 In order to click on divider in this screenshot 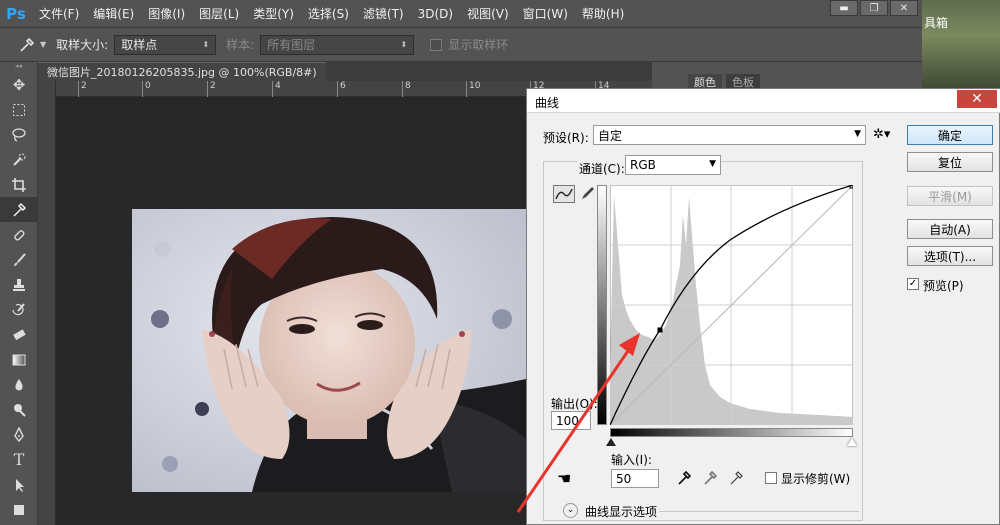, I will do `click(759, 511)`.